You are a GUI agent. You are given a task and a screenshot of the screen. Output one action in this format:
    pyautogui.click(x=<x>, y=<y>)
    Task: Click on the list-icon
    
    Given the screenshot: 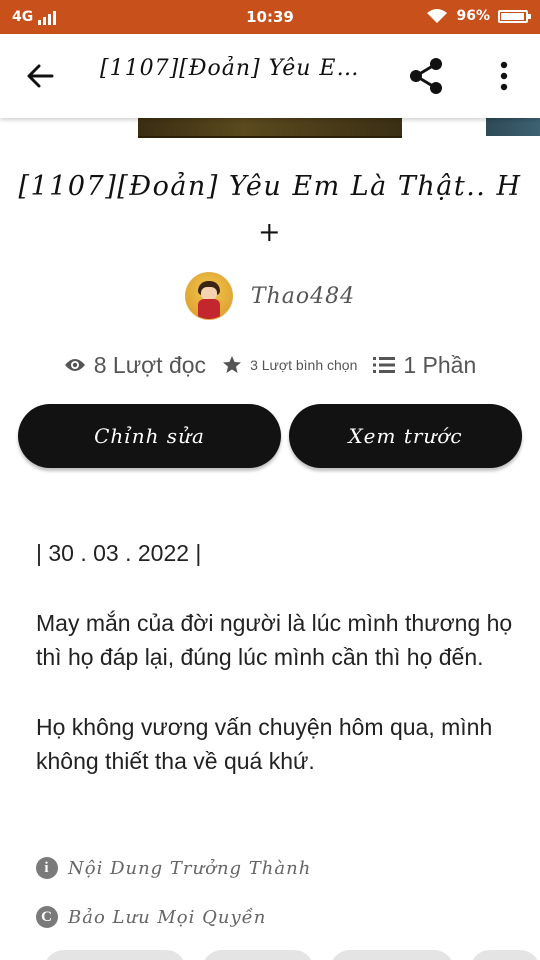 What is the action you would take?
    pyautogui.click(x=384, y=365)
    